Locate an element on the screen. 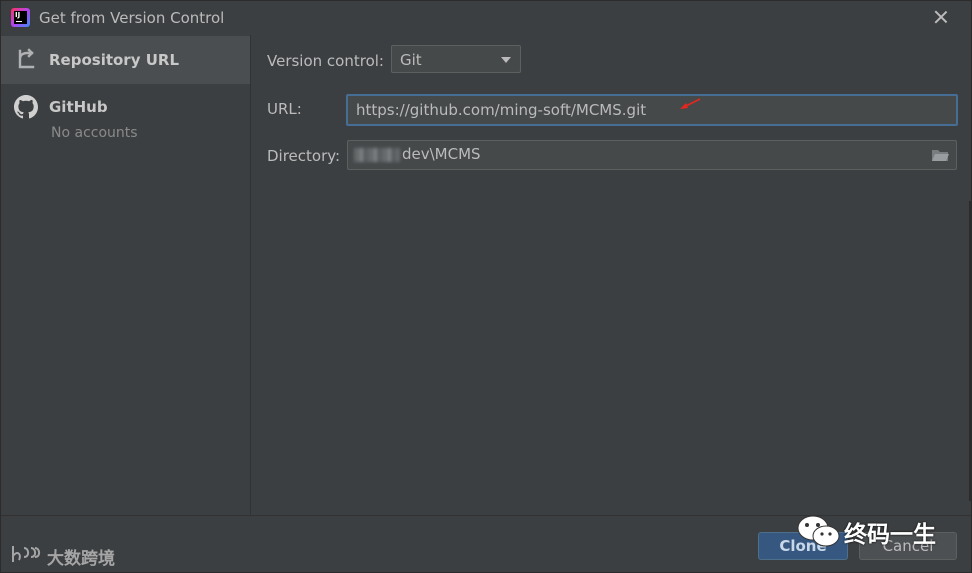  directory-label: Directory: is located at coordinates (304, 156).